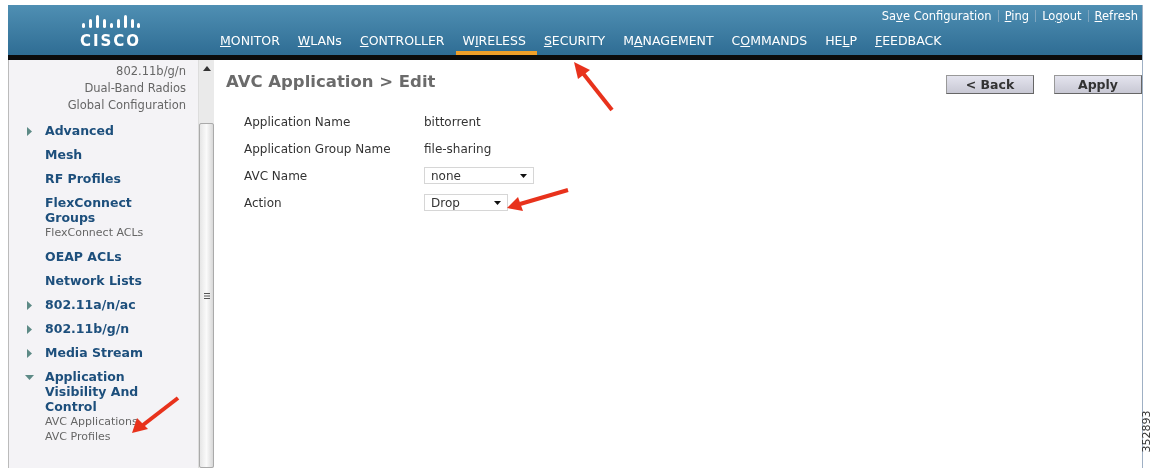 The height and width of the screenshot is (468, 1153). What do you see at coordinates (110, 41) in the screenshot?
I see `logo-text: CISCO` at bounding box center [110, 41].